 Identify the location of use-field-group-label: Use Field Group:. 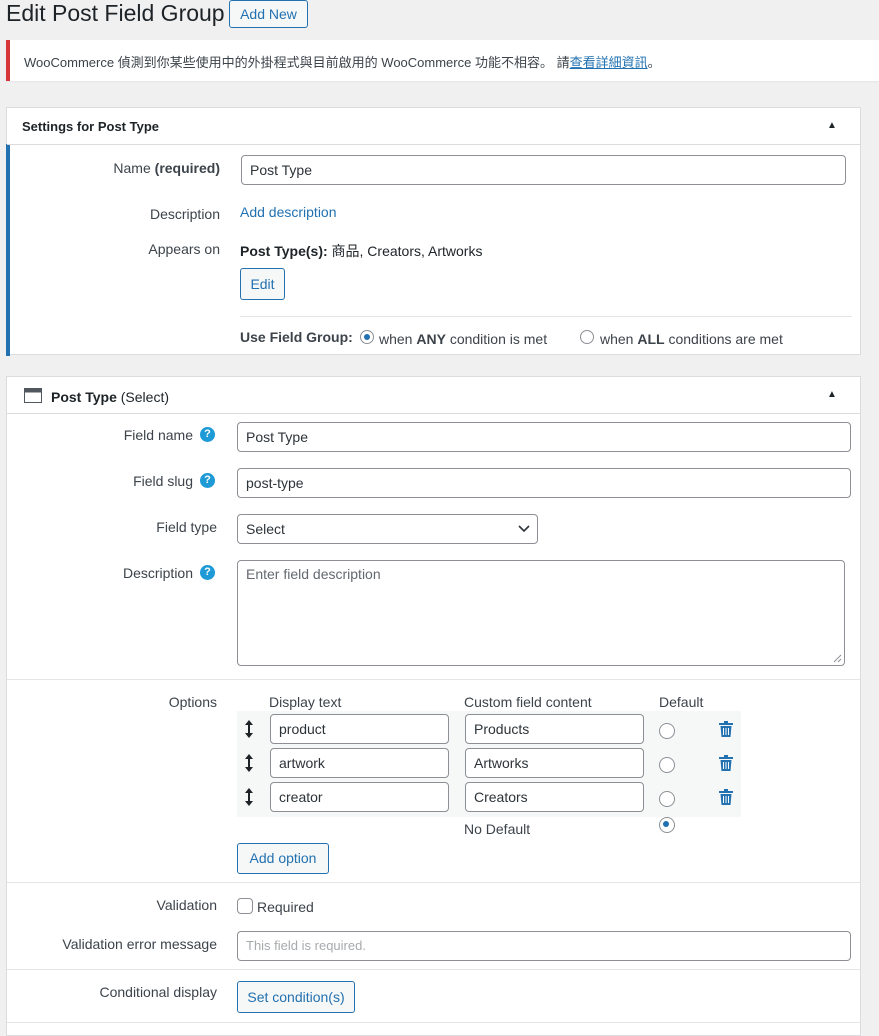
(296, 337).